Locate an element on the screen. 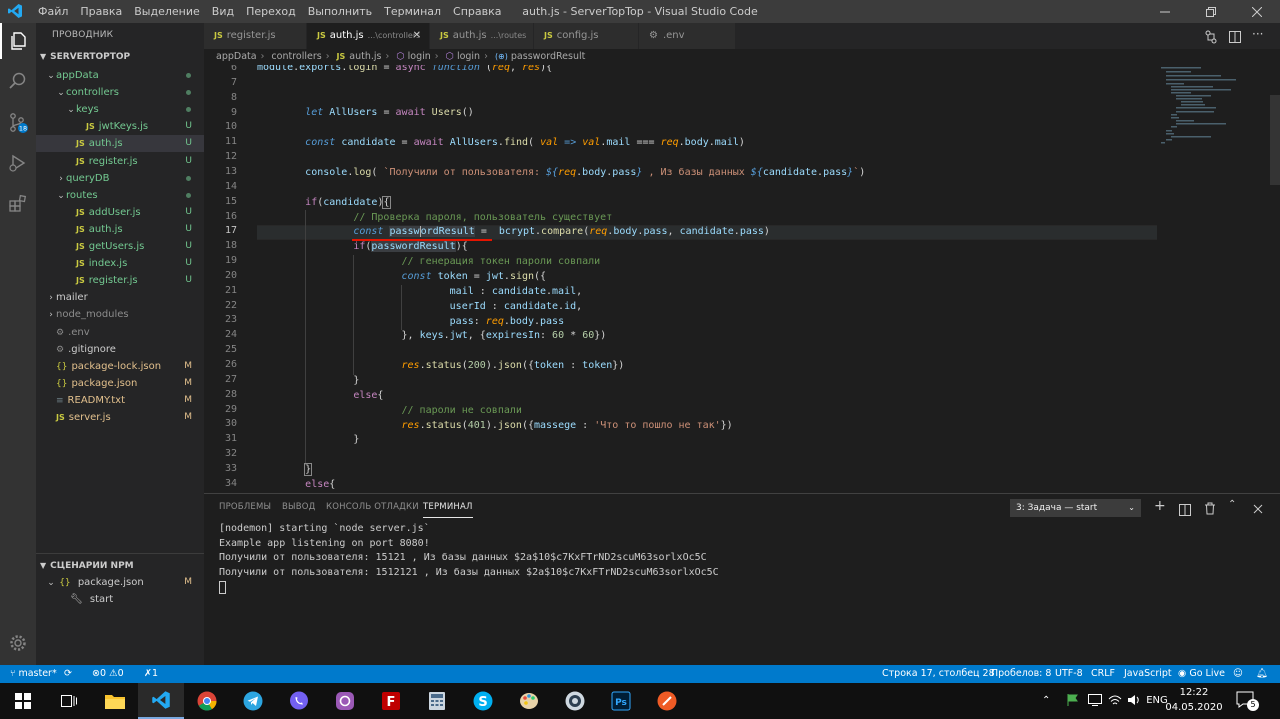 This screenshot has width=1280, height=719. start-button is located at coordinates (23, 701).